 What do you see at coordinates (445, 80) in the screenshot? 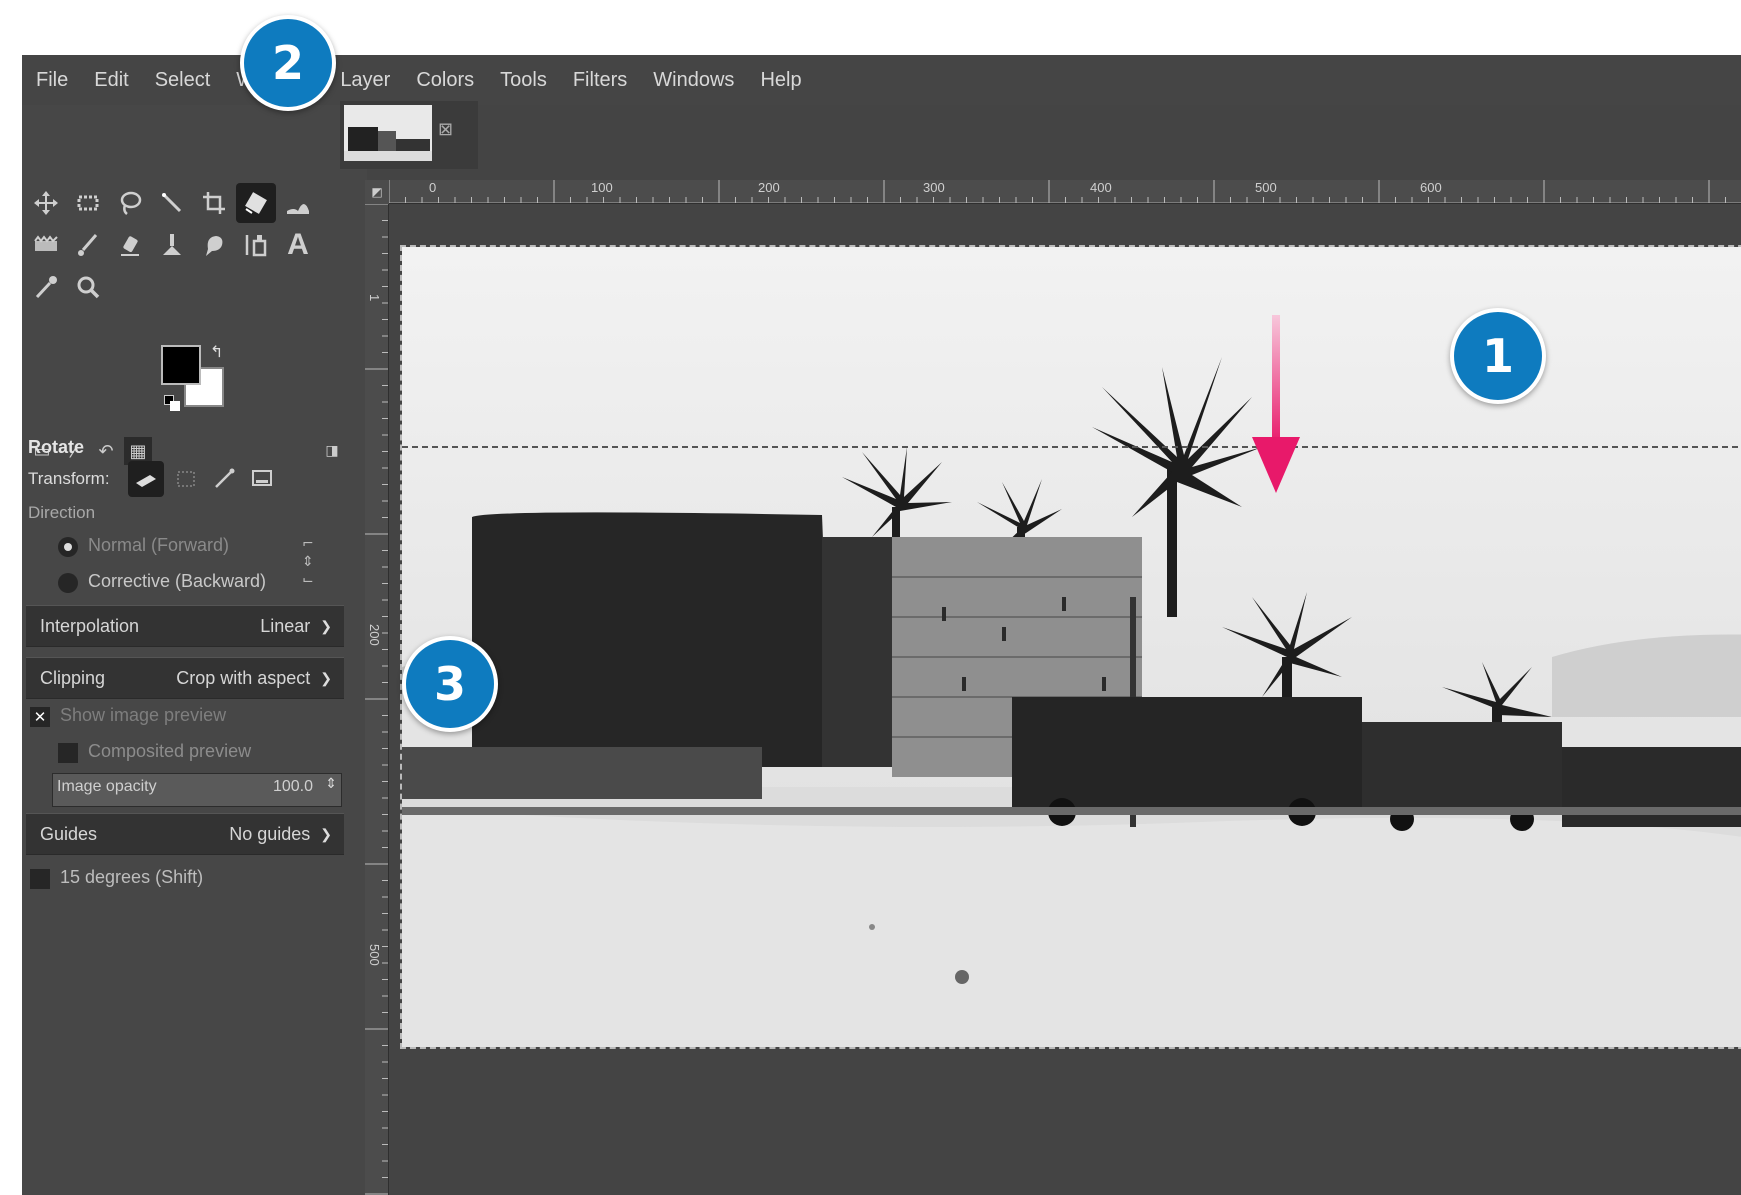
I see `menu-colors: Colors` at bounding box center [445, 80].